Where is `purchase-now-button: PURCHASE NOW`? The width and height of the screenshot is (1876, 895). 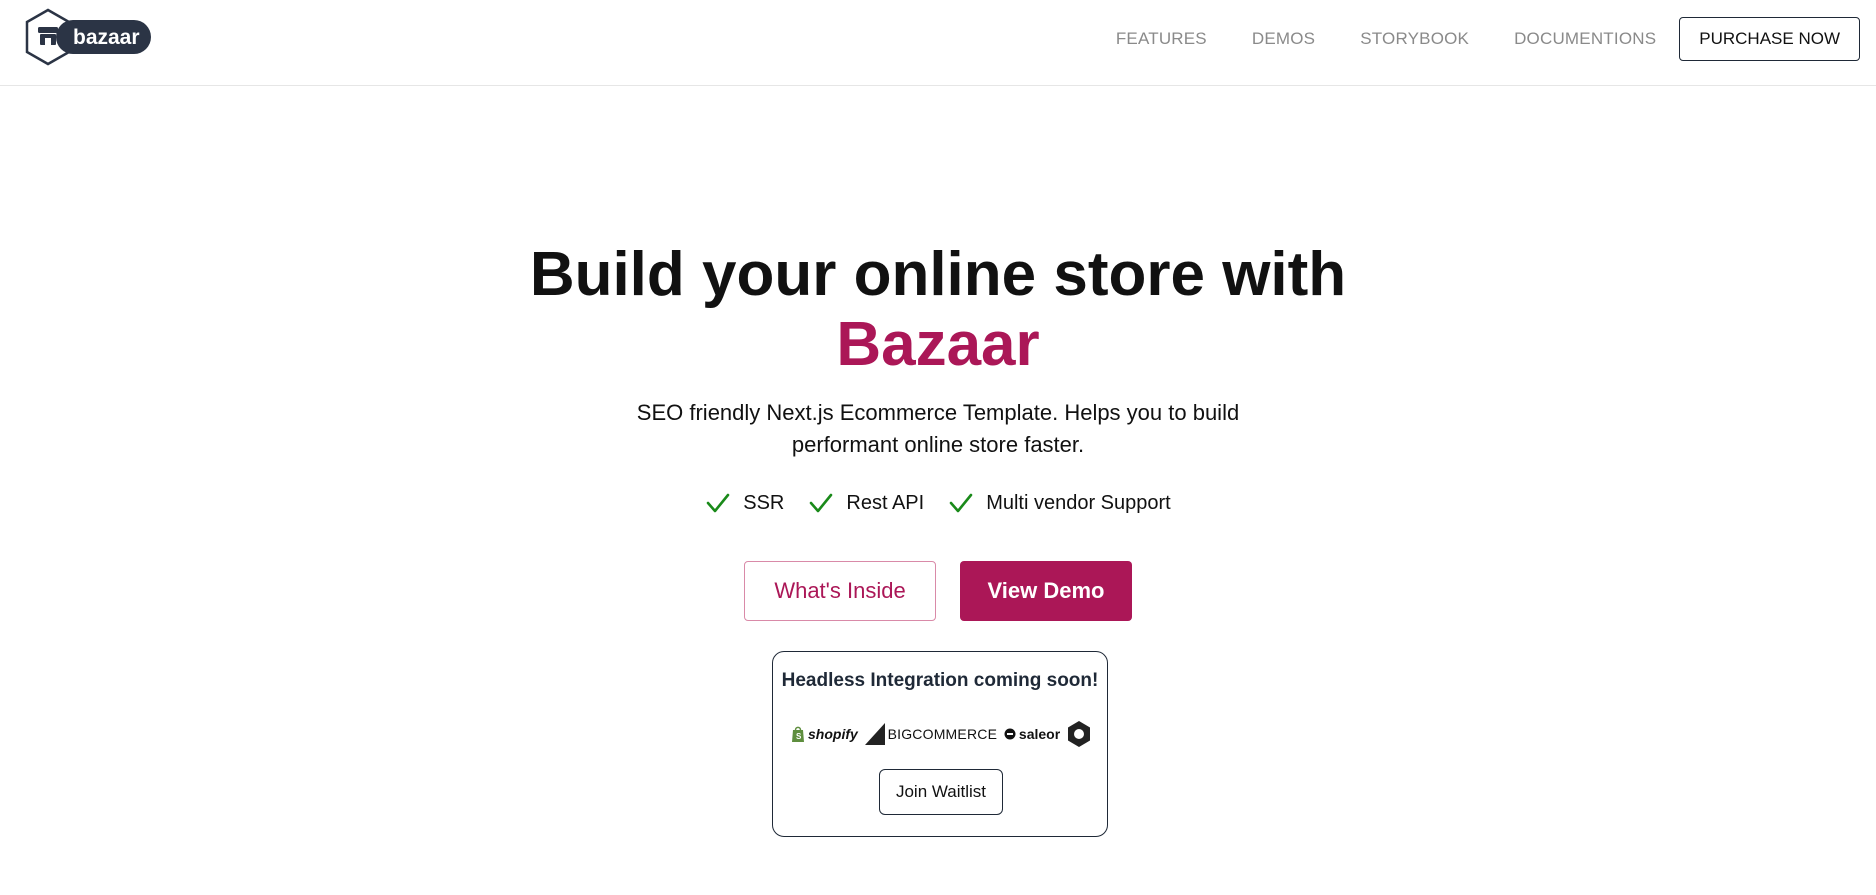 purchase-now-button: PURCHASE NOW is located at coordinates (1769, 39).